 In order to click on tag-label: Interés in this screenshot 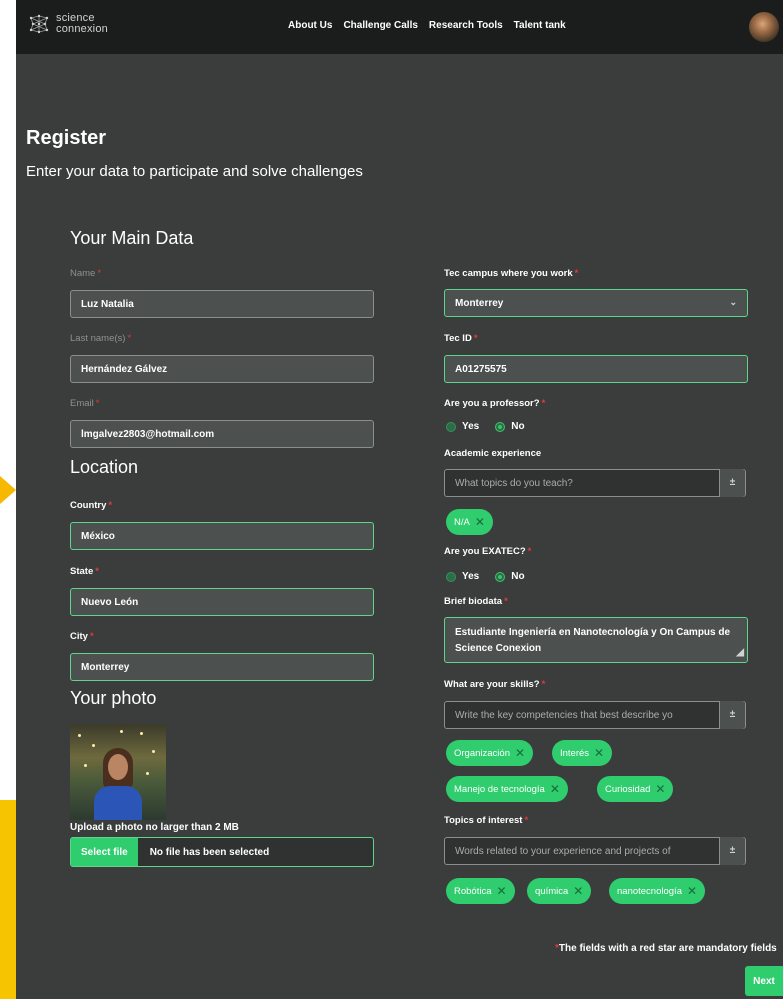, I will do `click(575, 753)`.